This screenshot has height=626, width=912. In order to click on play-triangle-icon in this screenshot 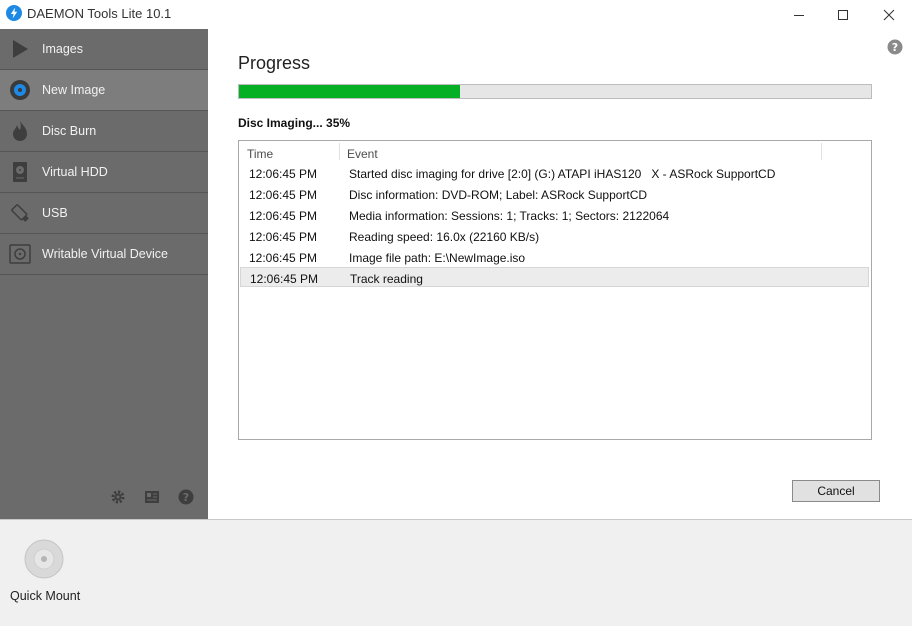, I will do `click(20, 49)`.